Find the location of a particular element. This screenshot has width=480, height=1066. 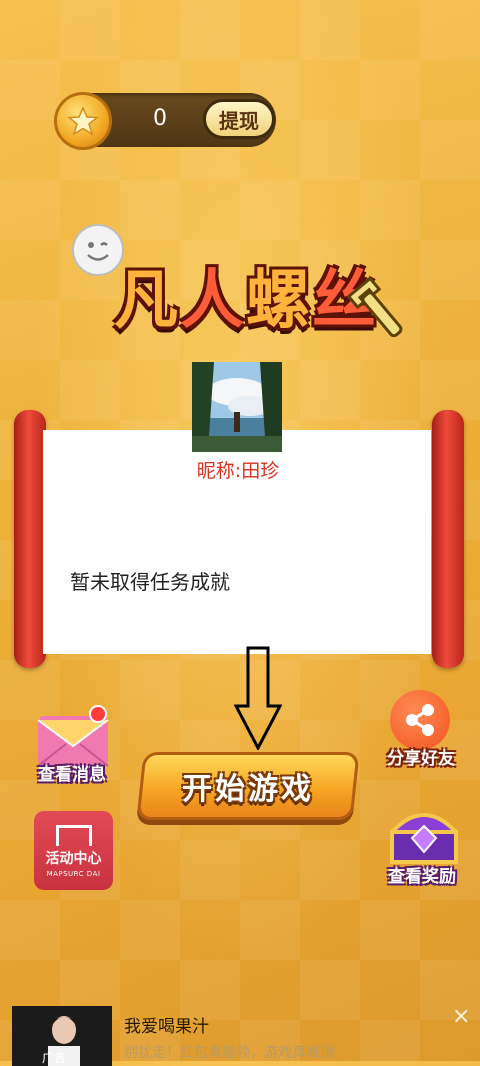

down-arrow-icon is located at coordinates (258, 698).